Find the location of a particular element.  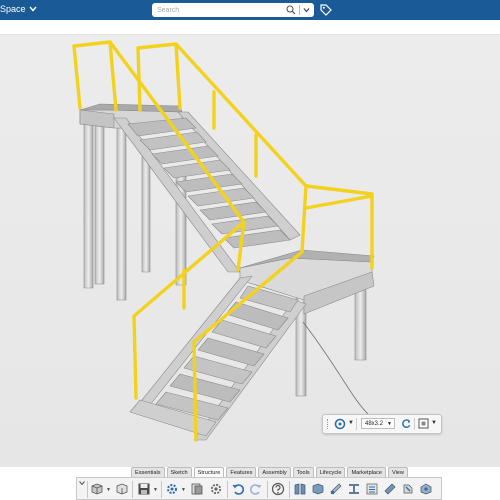

tab-structure: Structure is located at coordinates (209, 472).